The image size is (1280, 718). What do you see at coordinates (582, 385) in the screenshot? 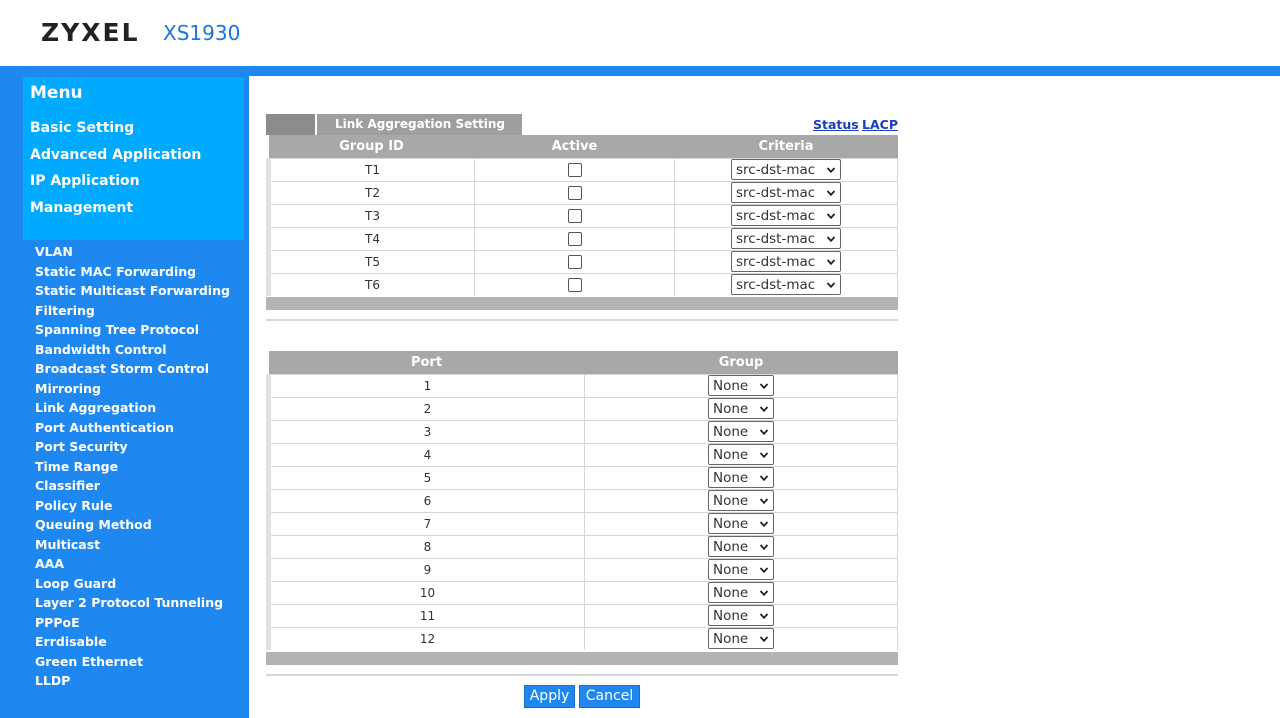
I see `table-row: 1 None` at bounding box center [582, 385].